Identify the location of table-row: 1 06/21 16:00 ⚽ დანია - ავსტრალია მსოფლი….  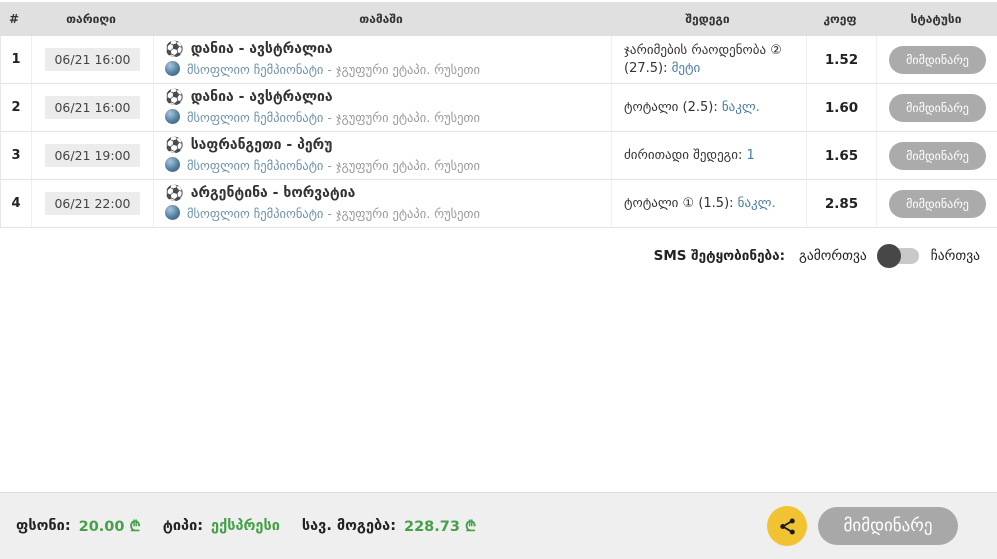
(499, 60).